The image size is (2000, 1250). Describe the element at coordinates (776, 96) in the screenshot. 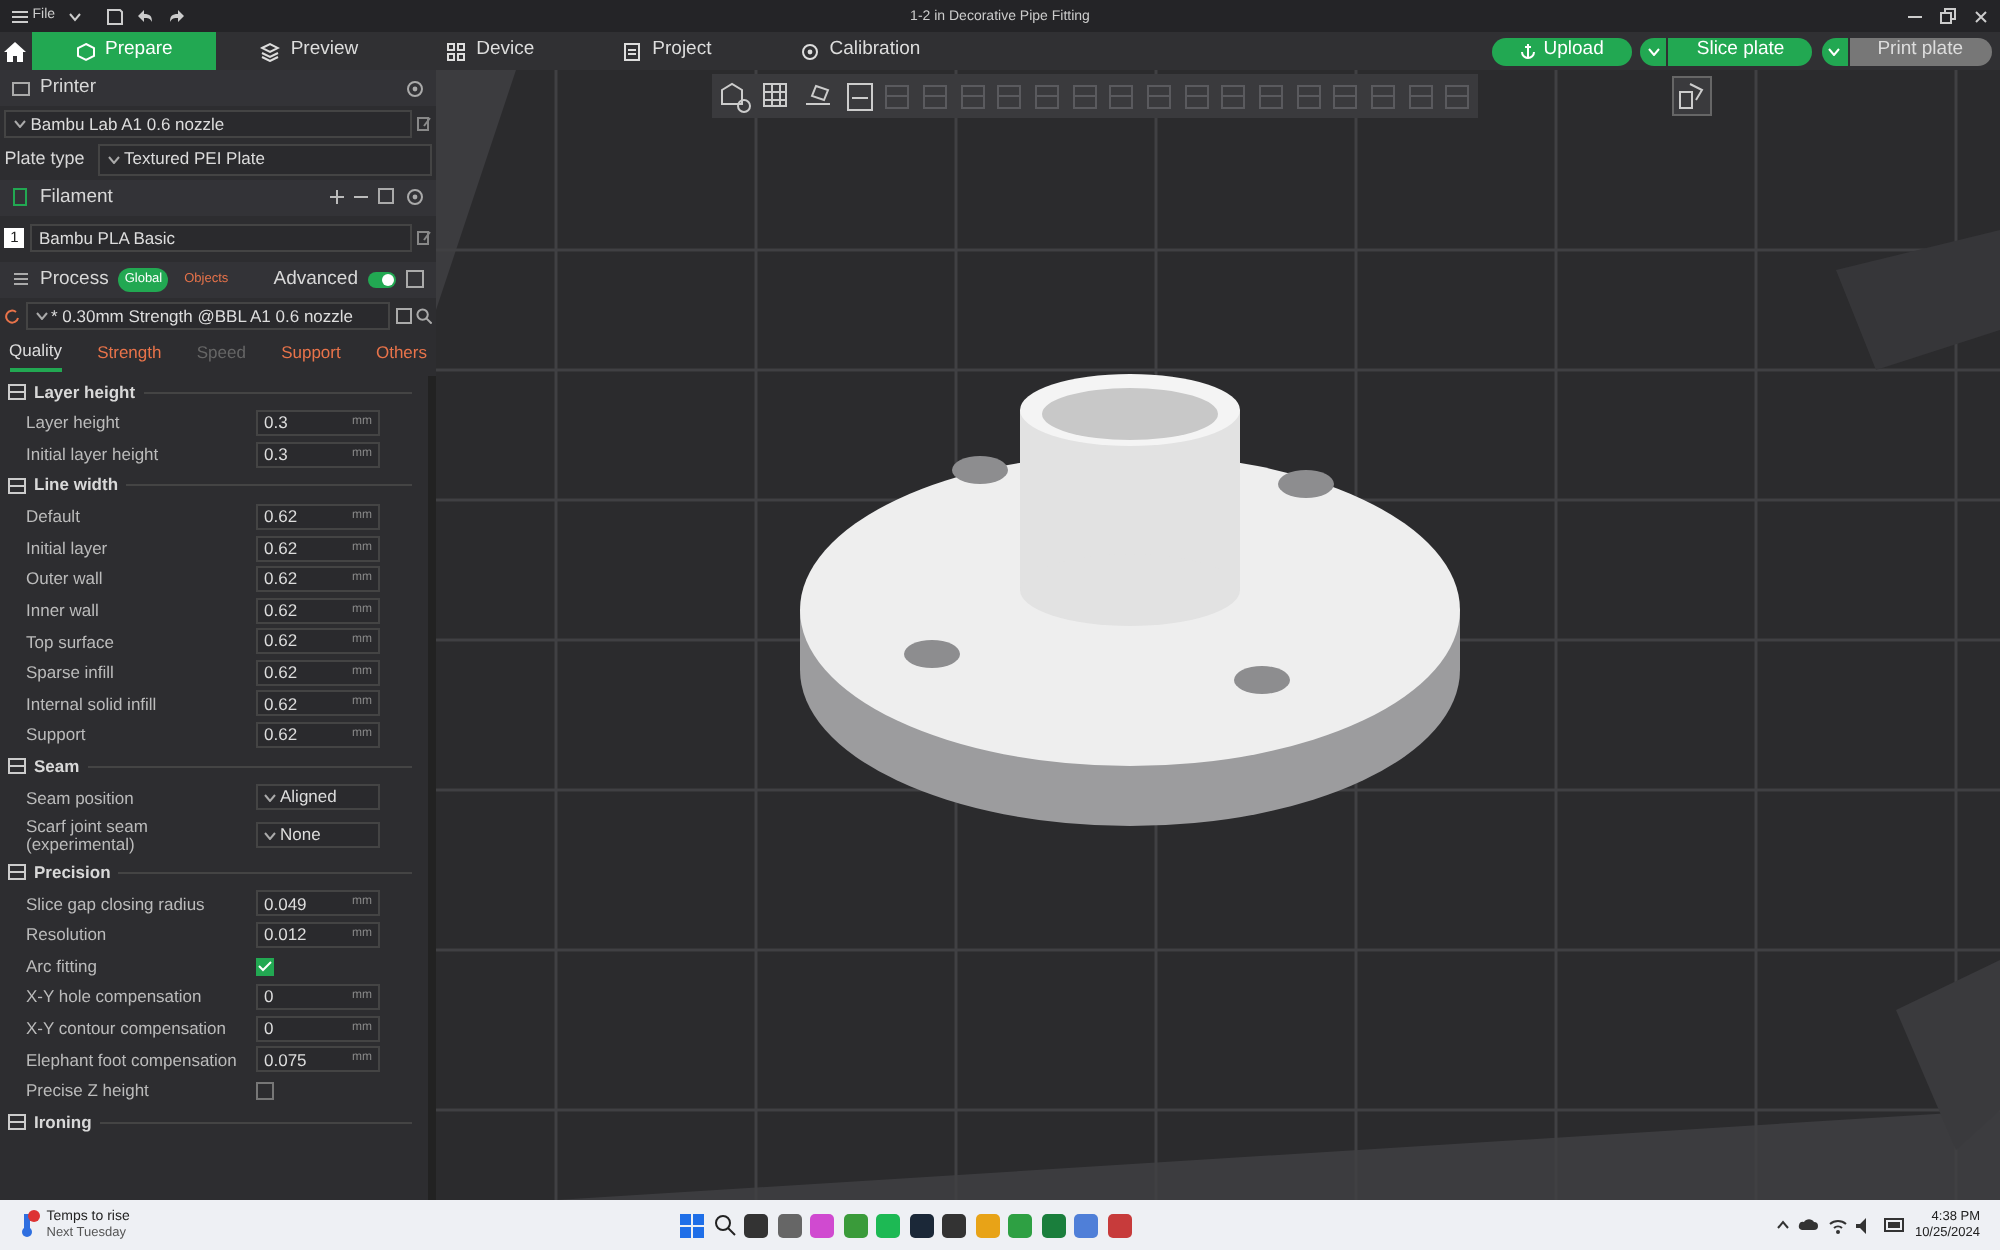

I see `add-plate-icon` at that location.